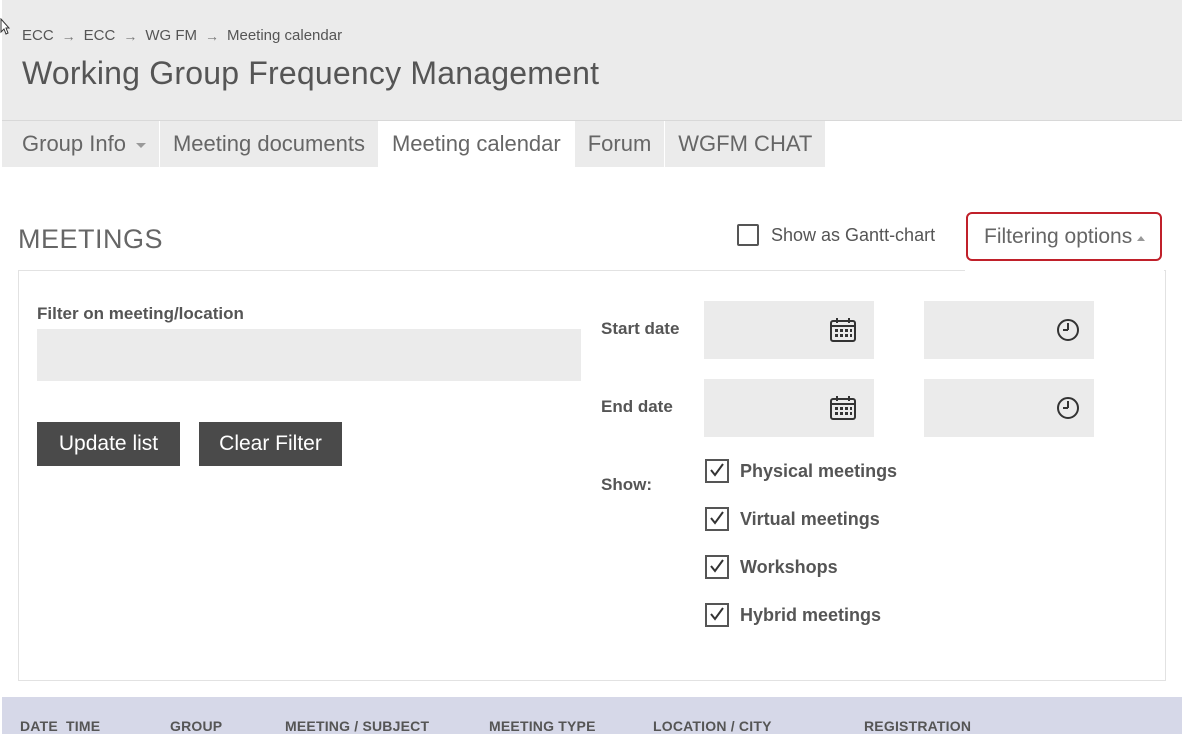 The height and width of the screenshot is (734, 1202). I want to click on breadcrumb: ECC → ECC → WG FM → Meeting calendar, so click(182, 35).